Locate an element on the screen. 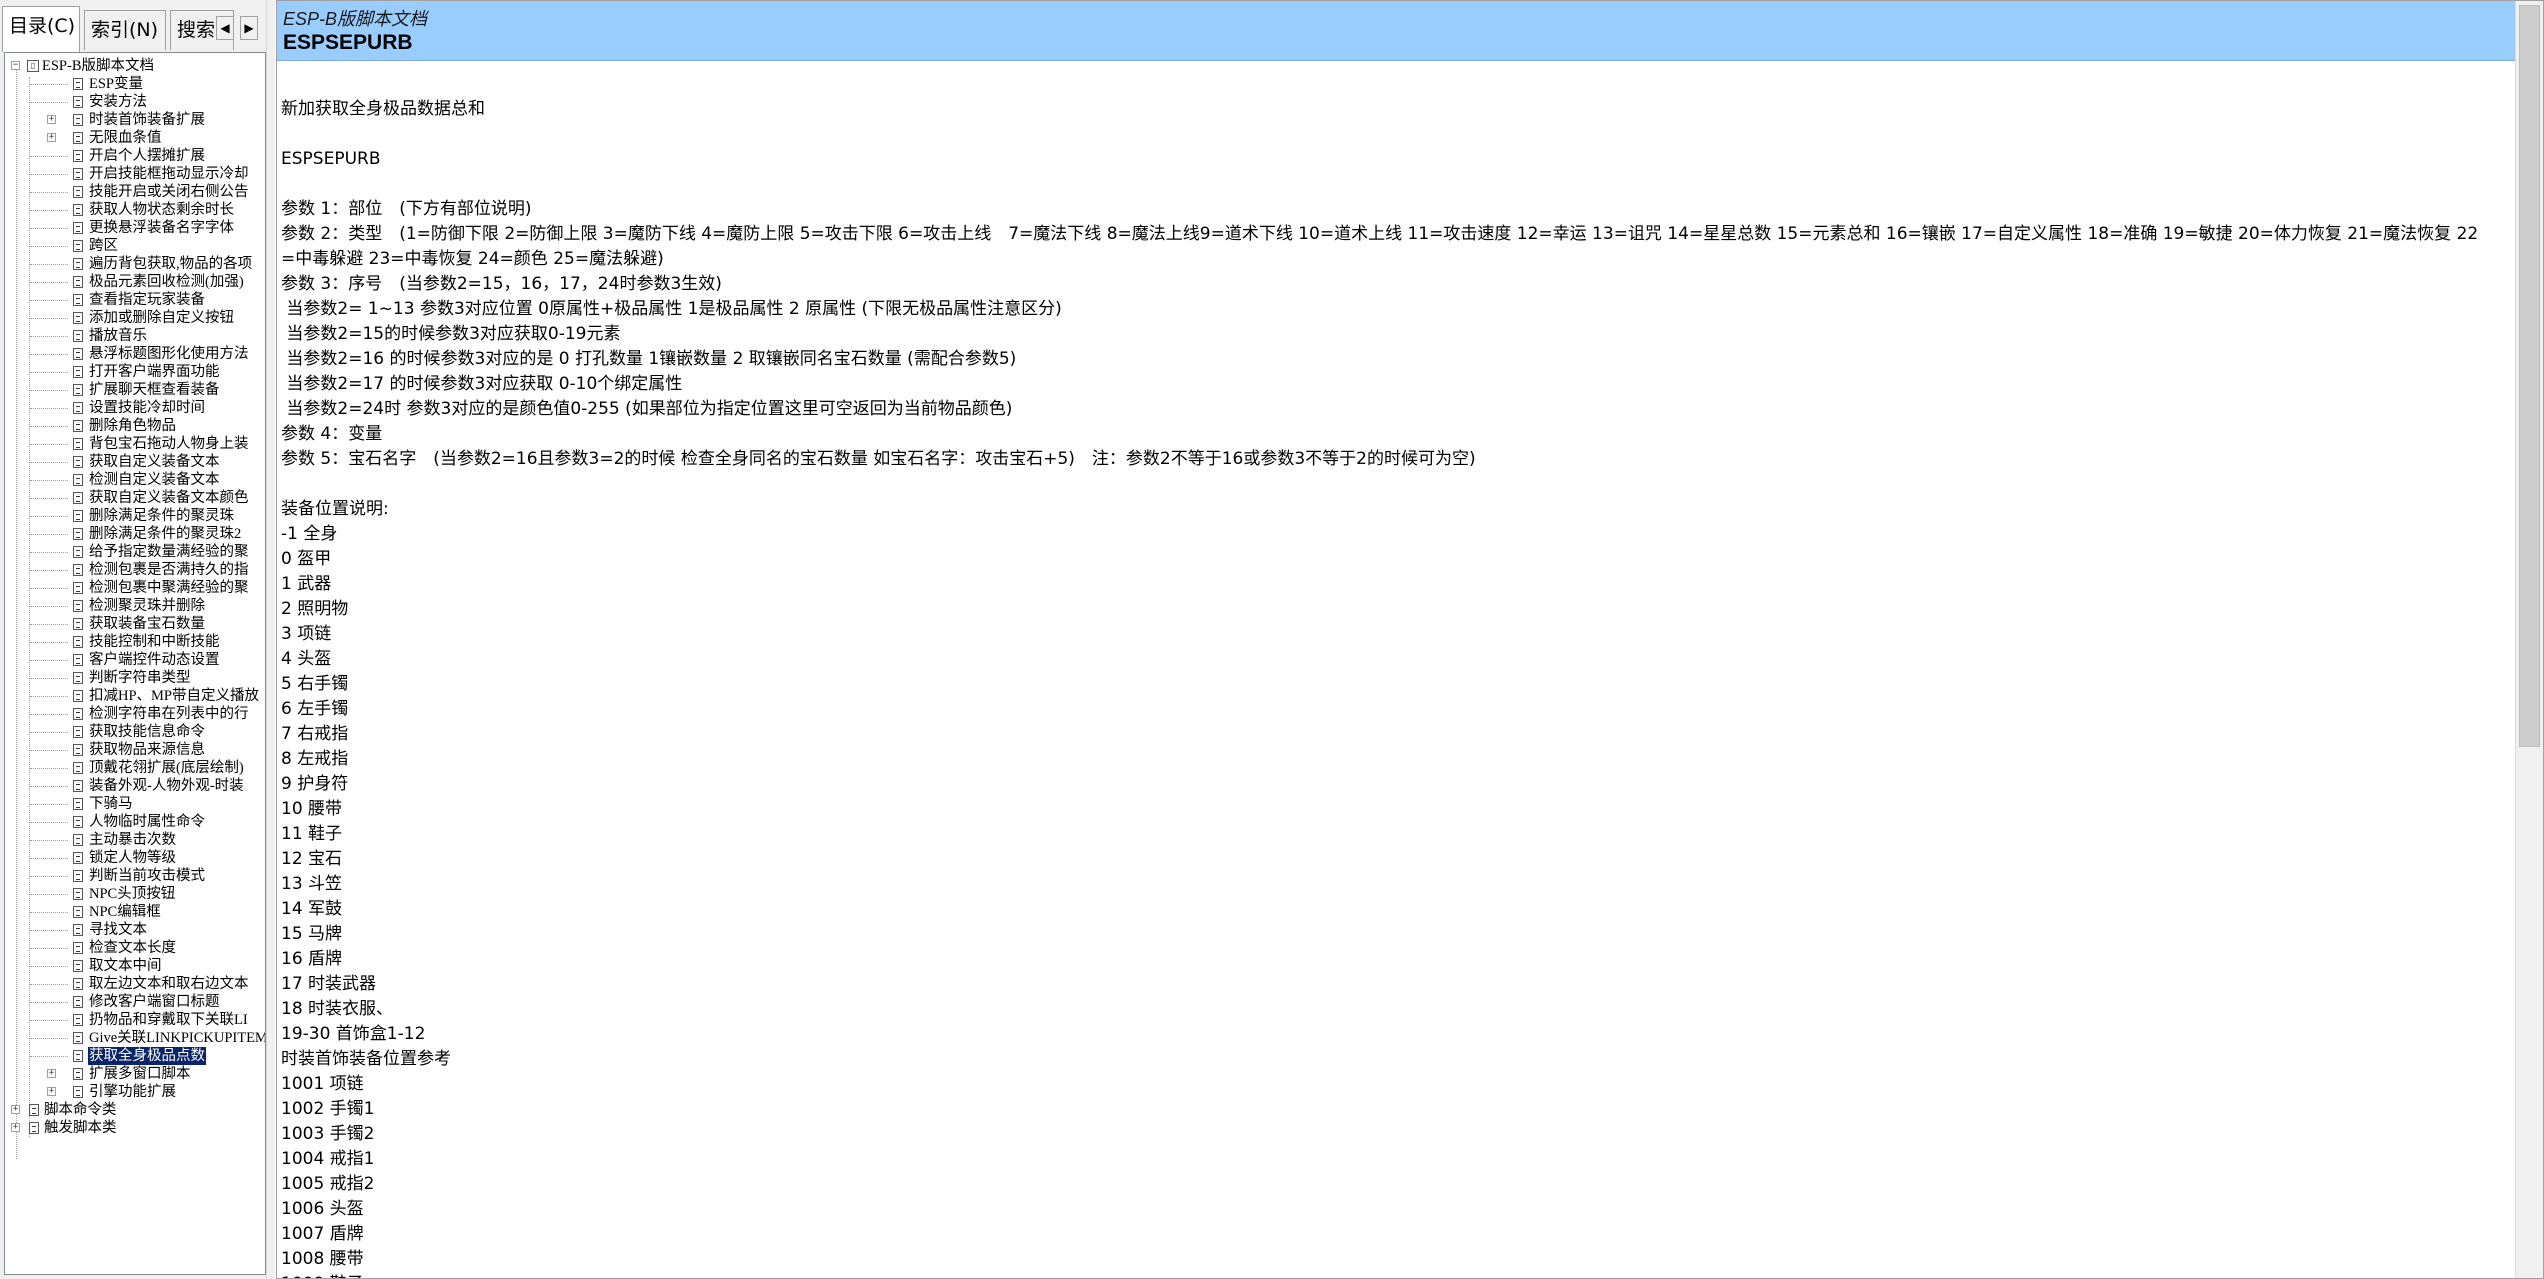 The image size is (2544, 1279). tree-item: NPC头顶按钮 is located at coordinates (135, 894).